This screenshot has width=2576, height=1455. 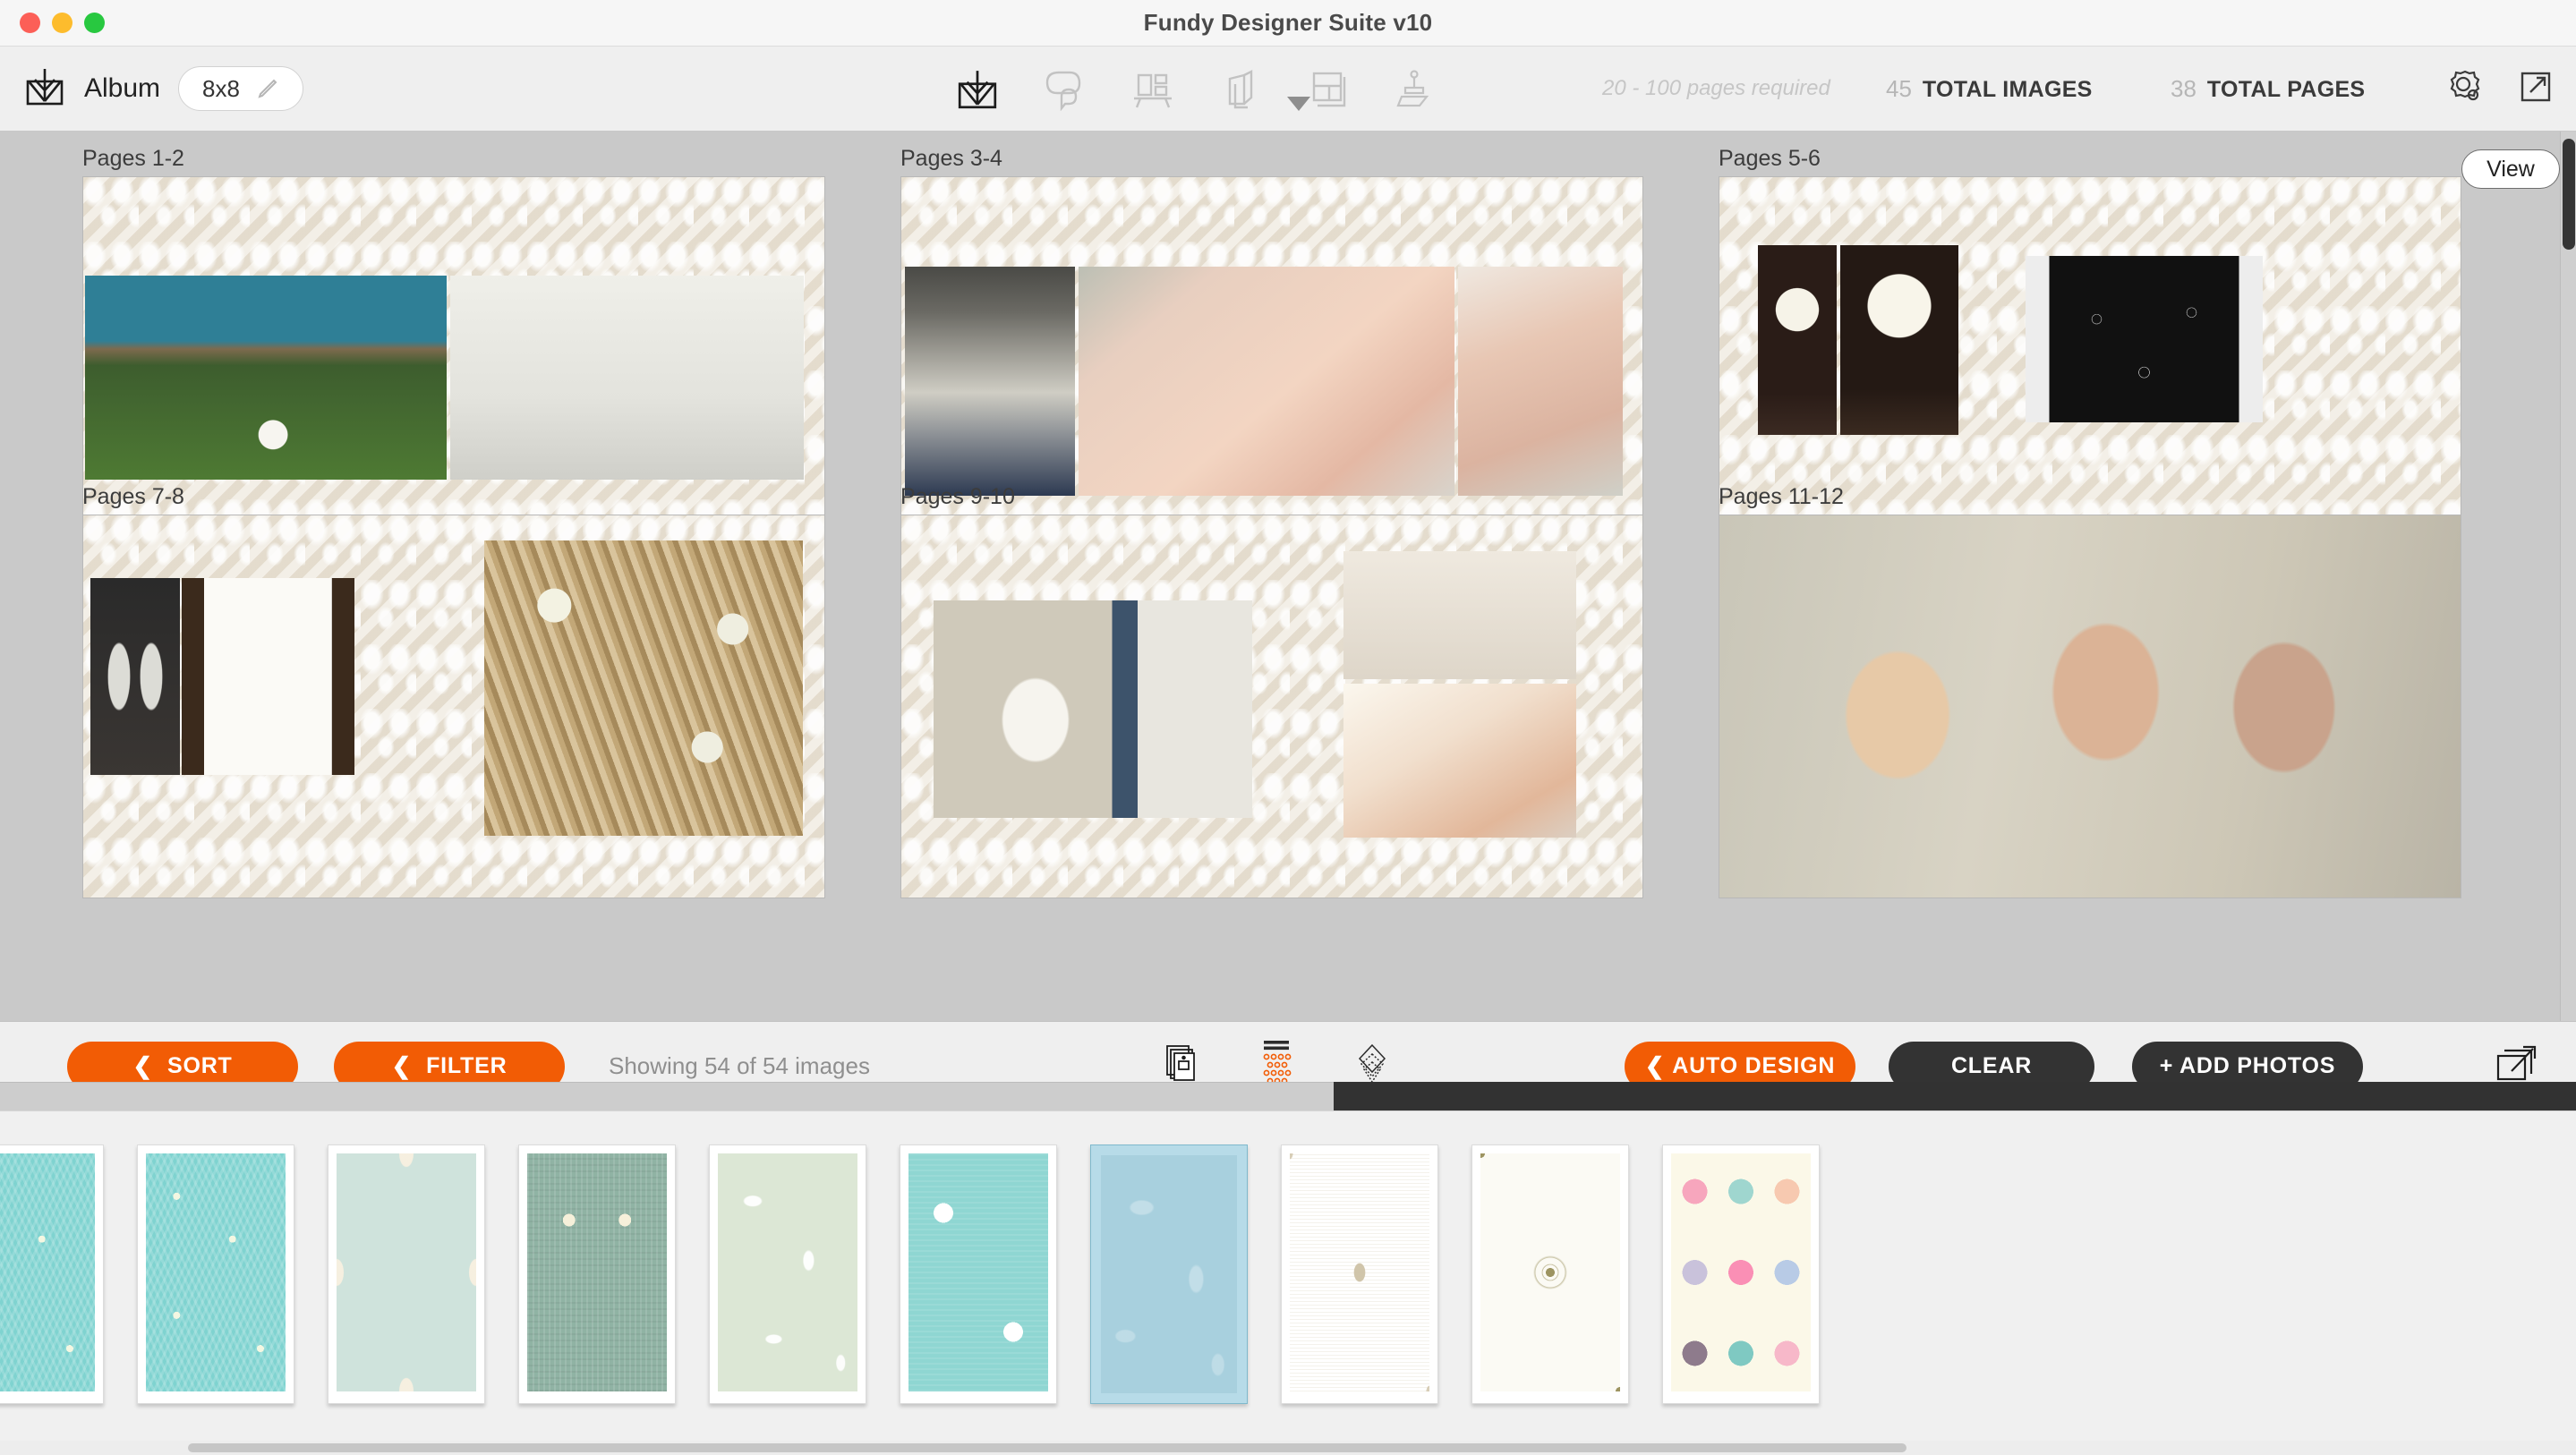 What do you see at coordinates (1955, 1096) in the screenshot?
I see `tray-active-indicator` at bounding box center [1955, 1096].